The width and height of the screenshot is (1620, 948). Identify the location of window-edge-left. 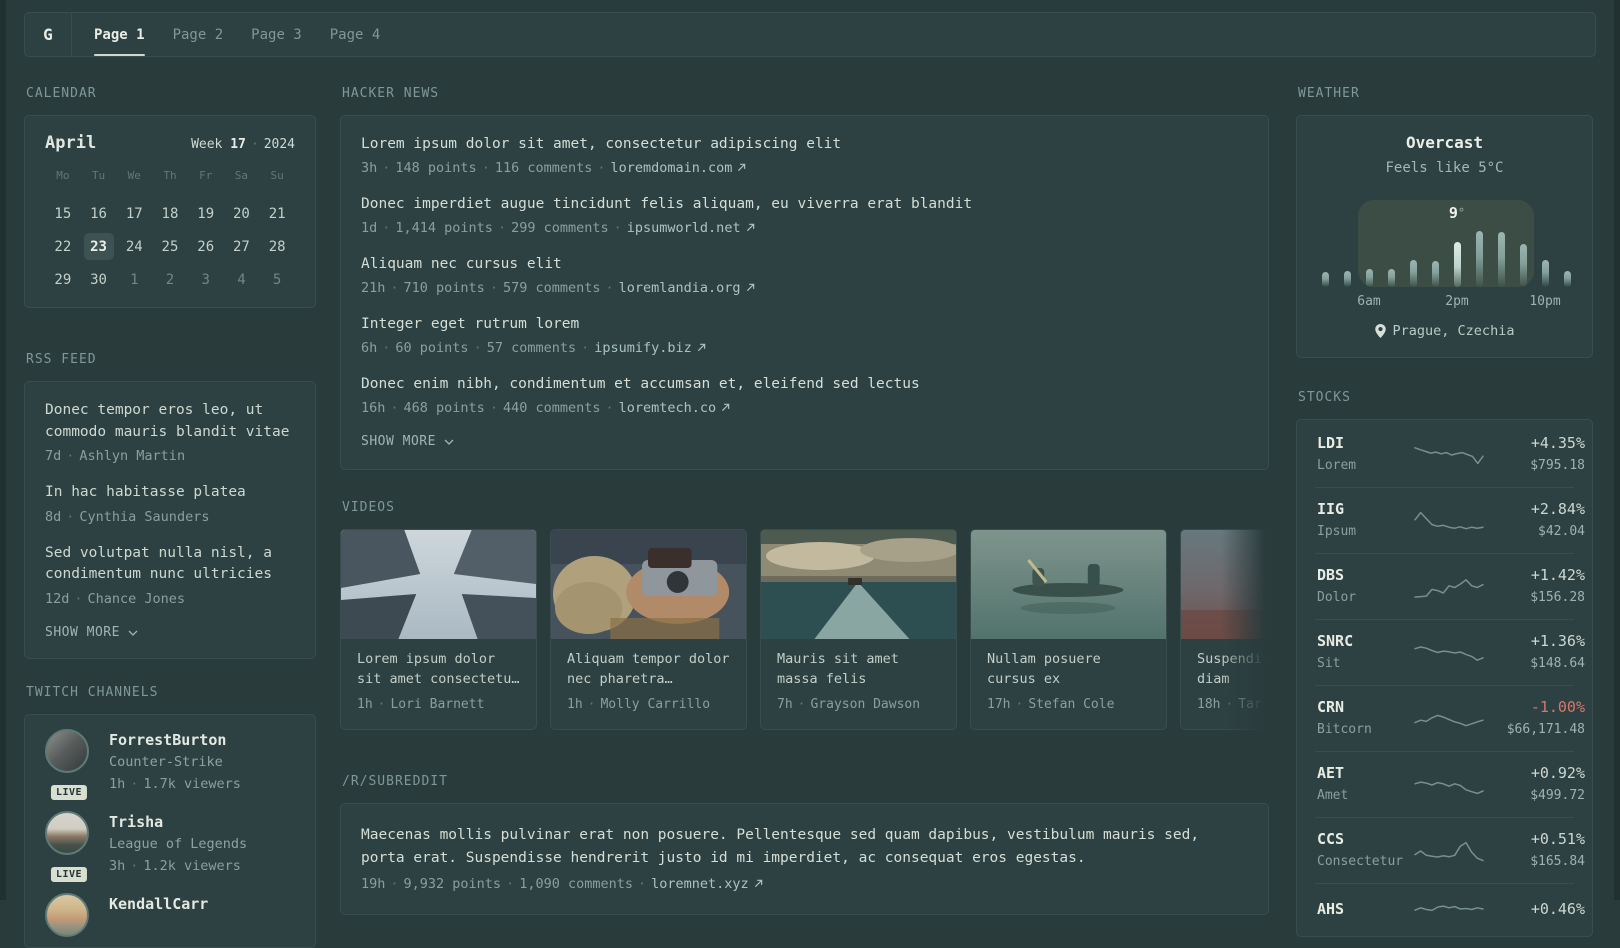
(3, 450).